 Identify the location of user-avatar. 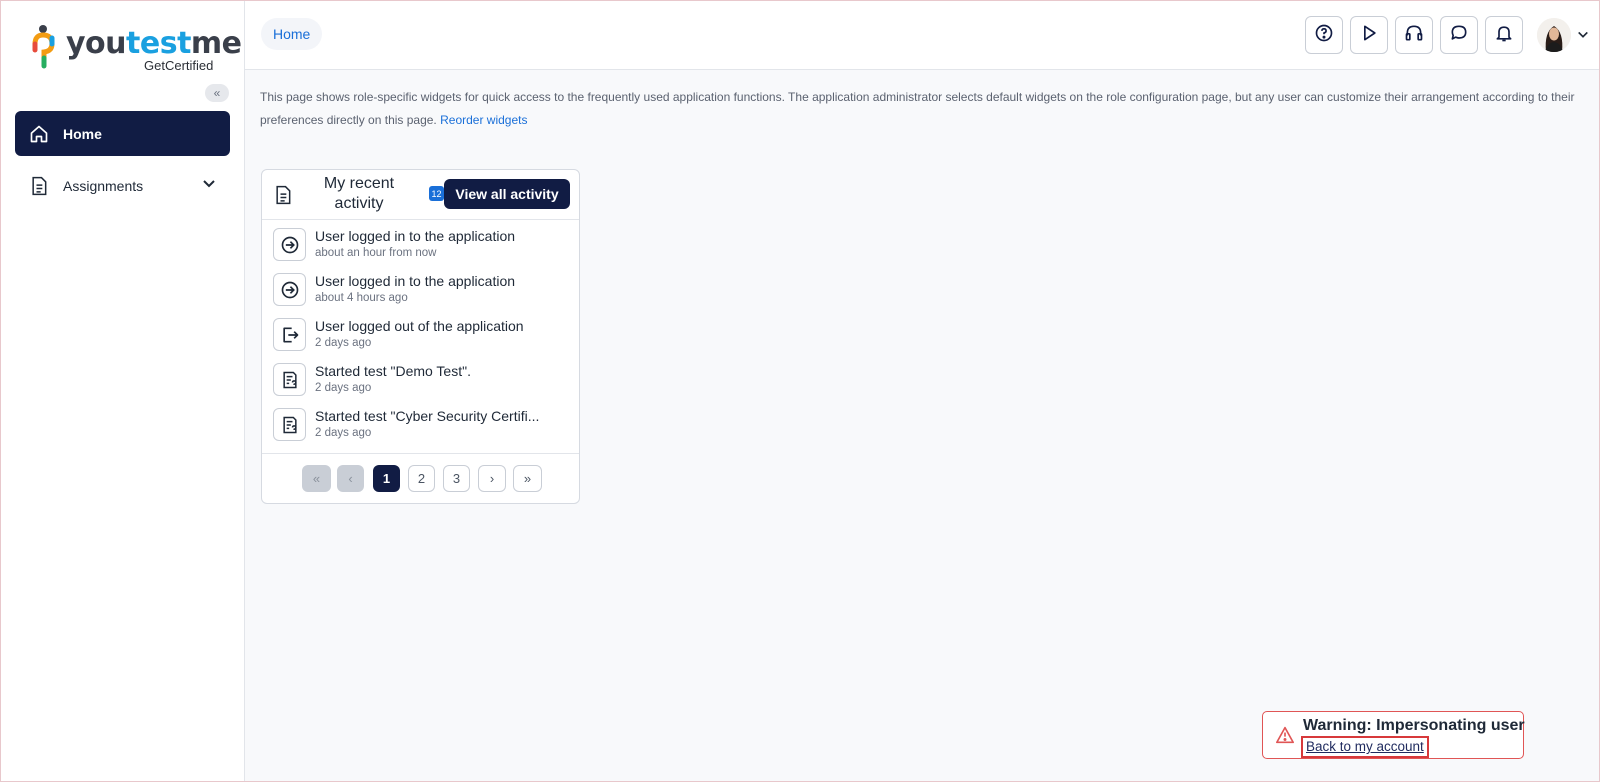
(1554, 35).